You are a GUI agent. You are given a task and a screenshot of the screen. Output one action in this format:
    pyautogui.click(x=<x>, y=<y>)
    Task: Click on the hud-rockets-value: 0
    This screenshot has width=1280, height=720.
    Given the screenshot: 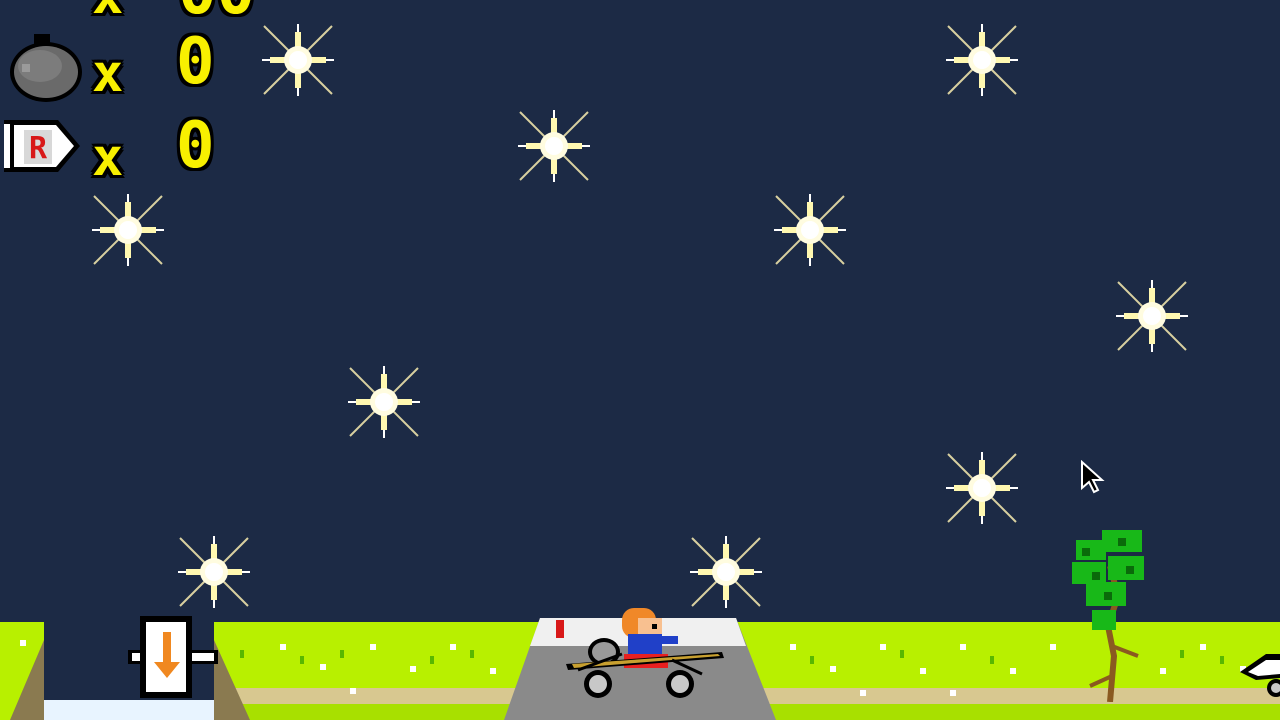 What is the action you would take?
    pyautogui.click(x=195, y=146)
    